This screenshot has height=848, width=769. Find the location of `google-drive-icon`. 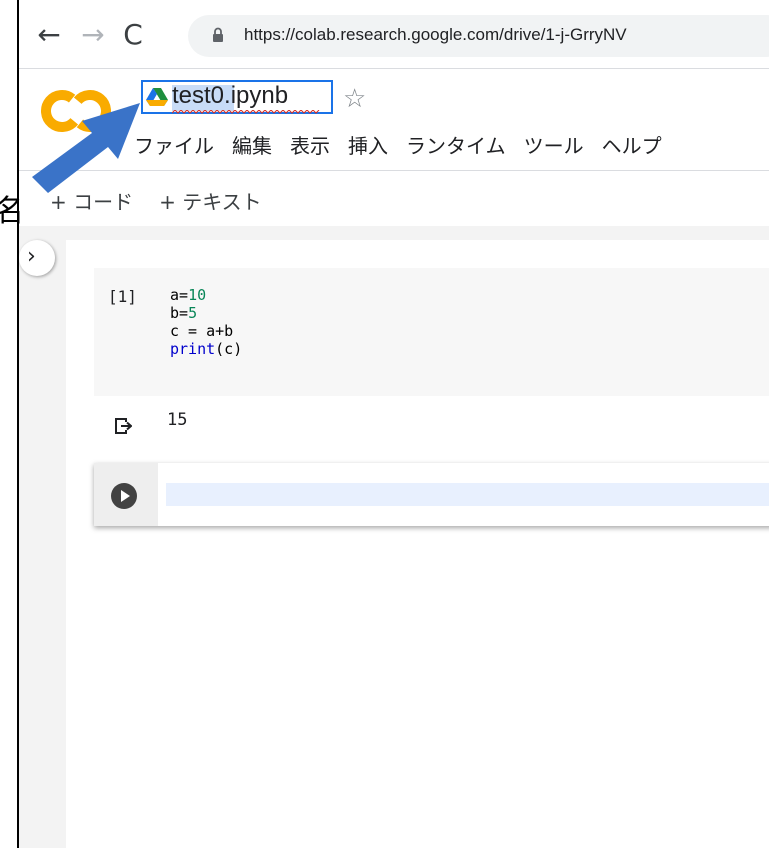

google-drive-icon is located at coordinates (157, 97).